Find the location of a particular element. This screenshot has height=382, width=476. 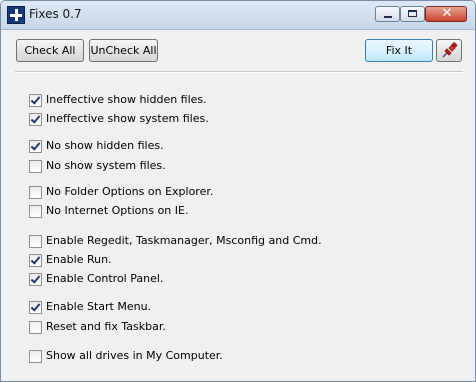

fix-it-button: Fix It is located at coordinates (399, 50).